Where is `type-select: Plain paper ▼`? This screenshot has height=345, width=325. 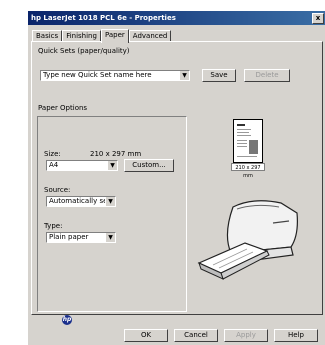 type-select: Plain paper ▼ is located at coordinates (81, 237).